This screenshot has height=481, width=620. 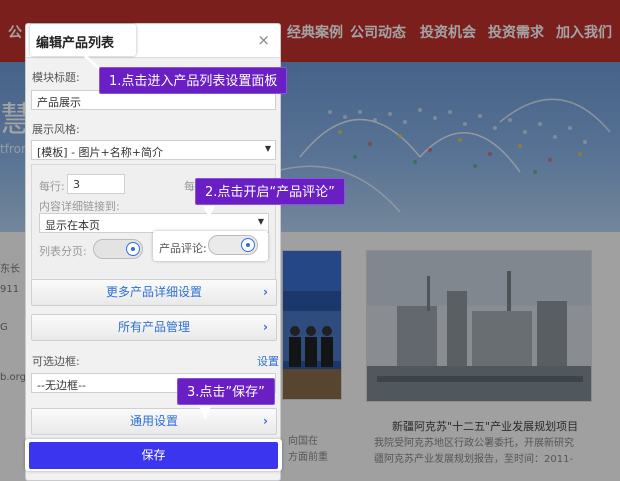 I want to click on detail-link-label: 内容详细链接到:, so click(x=79, y=206).